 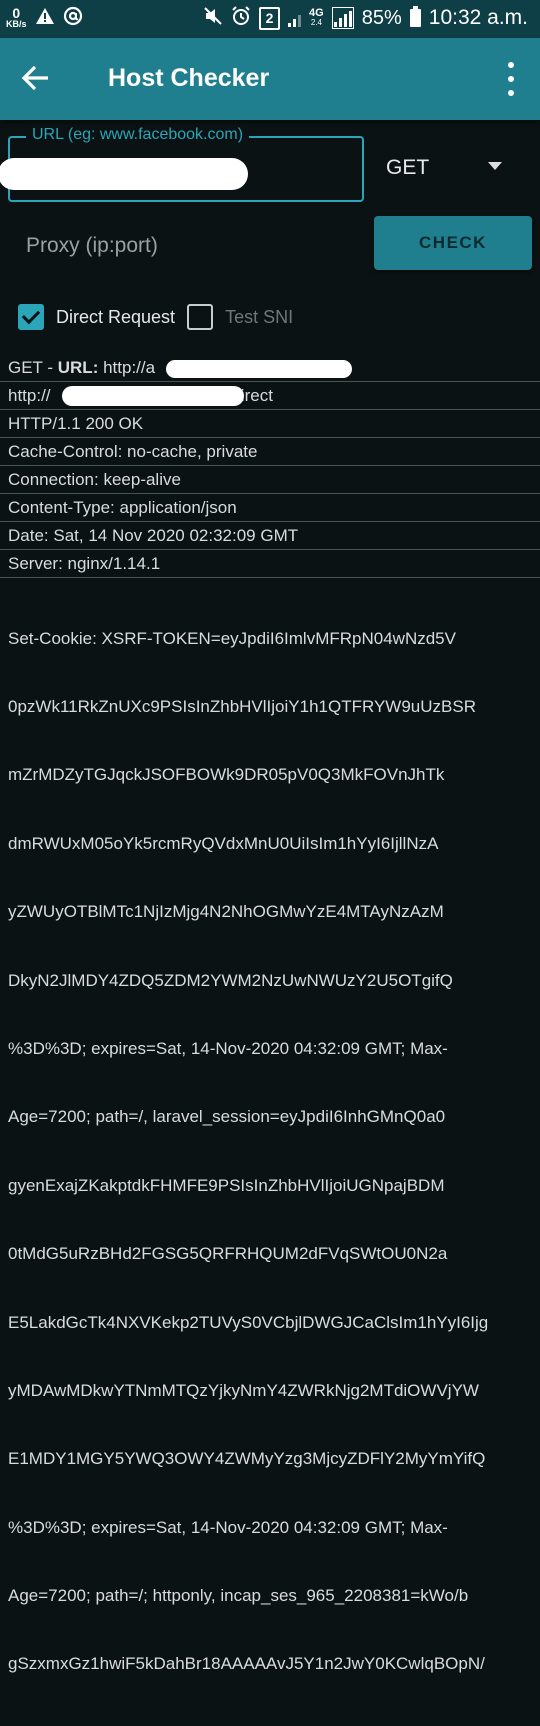 I want to click on network-type: 4G 2.4, so click(x=316, y=18).